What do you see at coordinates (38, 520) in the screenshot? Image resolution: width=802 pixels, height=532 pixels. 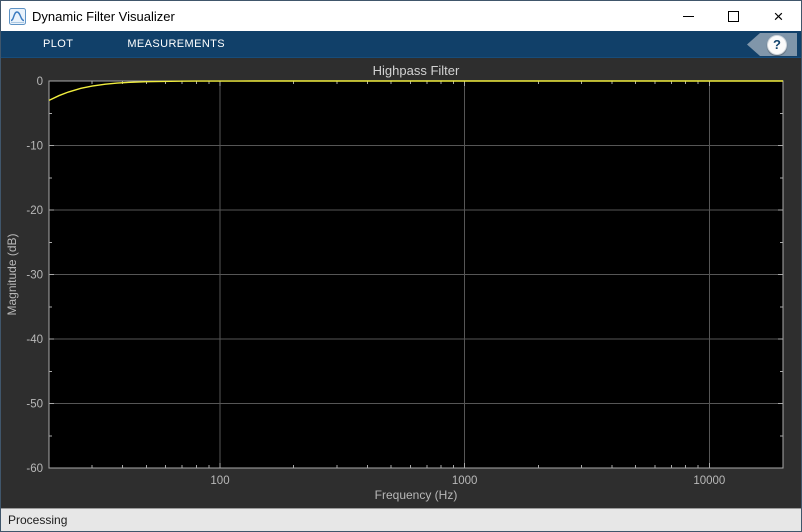 I see `status-text: Processing` at bounding box center [38, 520].